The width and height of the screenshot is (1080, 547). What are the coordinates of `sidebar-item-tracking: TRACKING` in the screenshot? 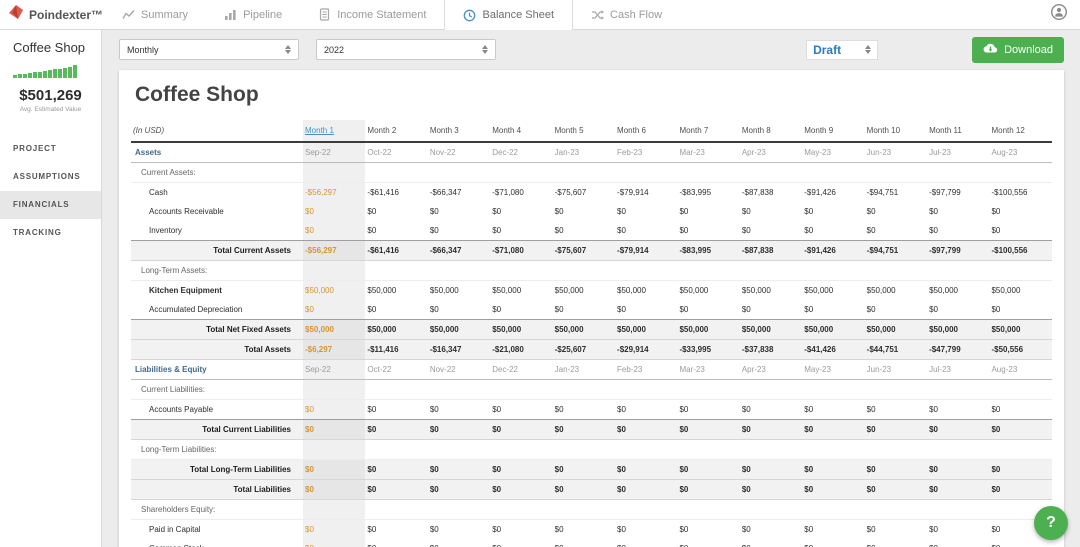 It's located at (50, 233).